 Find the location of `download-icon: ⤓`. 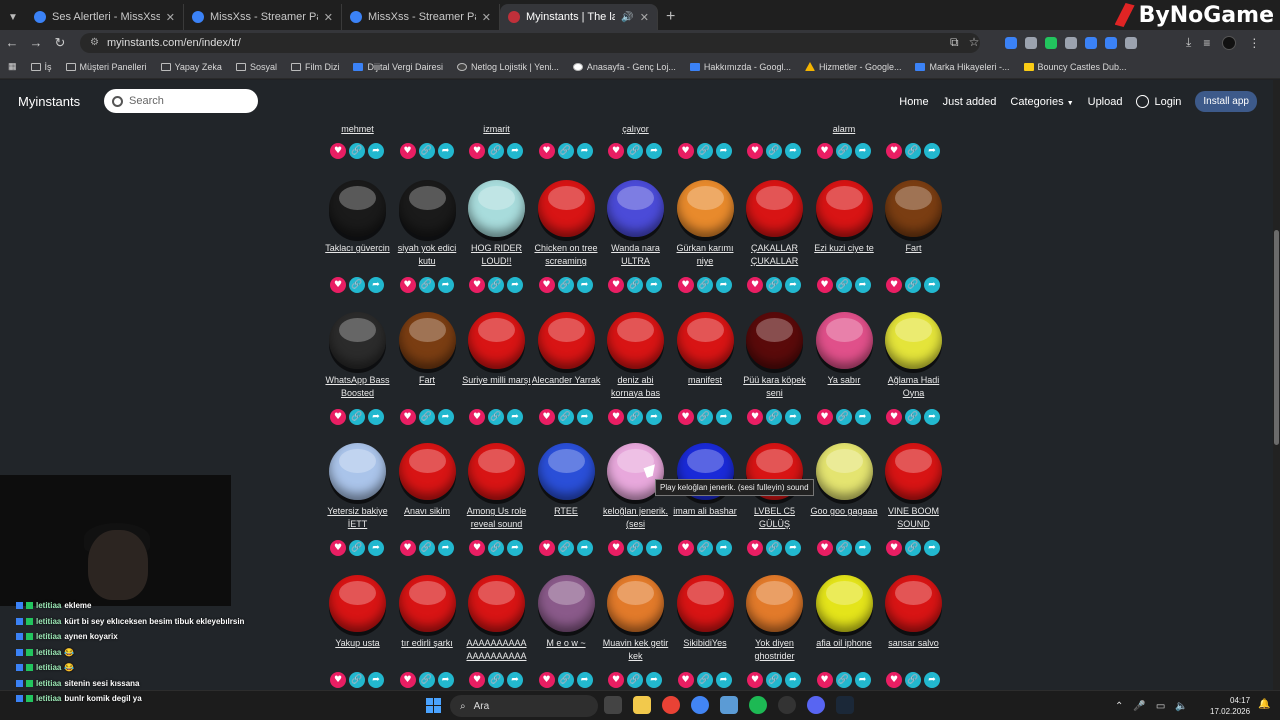

download-icon: ⤓ is located at coordinates (1188, 42).